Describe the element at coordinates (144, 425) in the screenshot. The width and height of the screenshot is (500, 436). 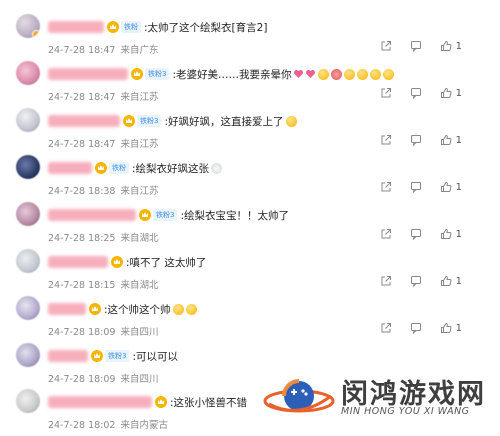
I see `comment-source: 来自内蒙古` at that location.